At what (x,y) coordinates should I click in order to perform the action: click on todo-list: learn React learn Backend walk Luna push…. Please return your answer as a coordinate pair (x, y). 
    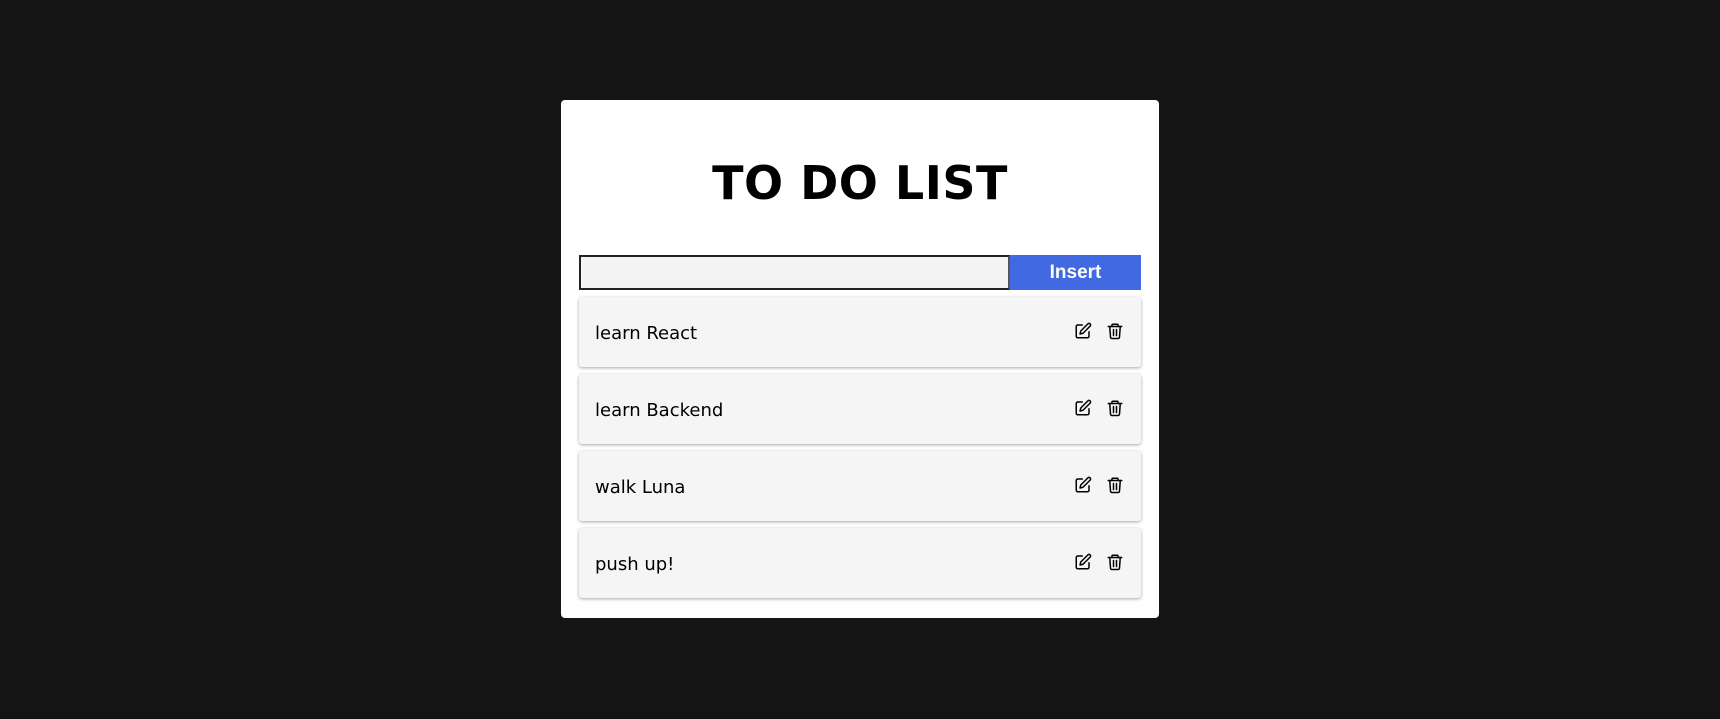
    Looking at the image, I should click on (860, 451).